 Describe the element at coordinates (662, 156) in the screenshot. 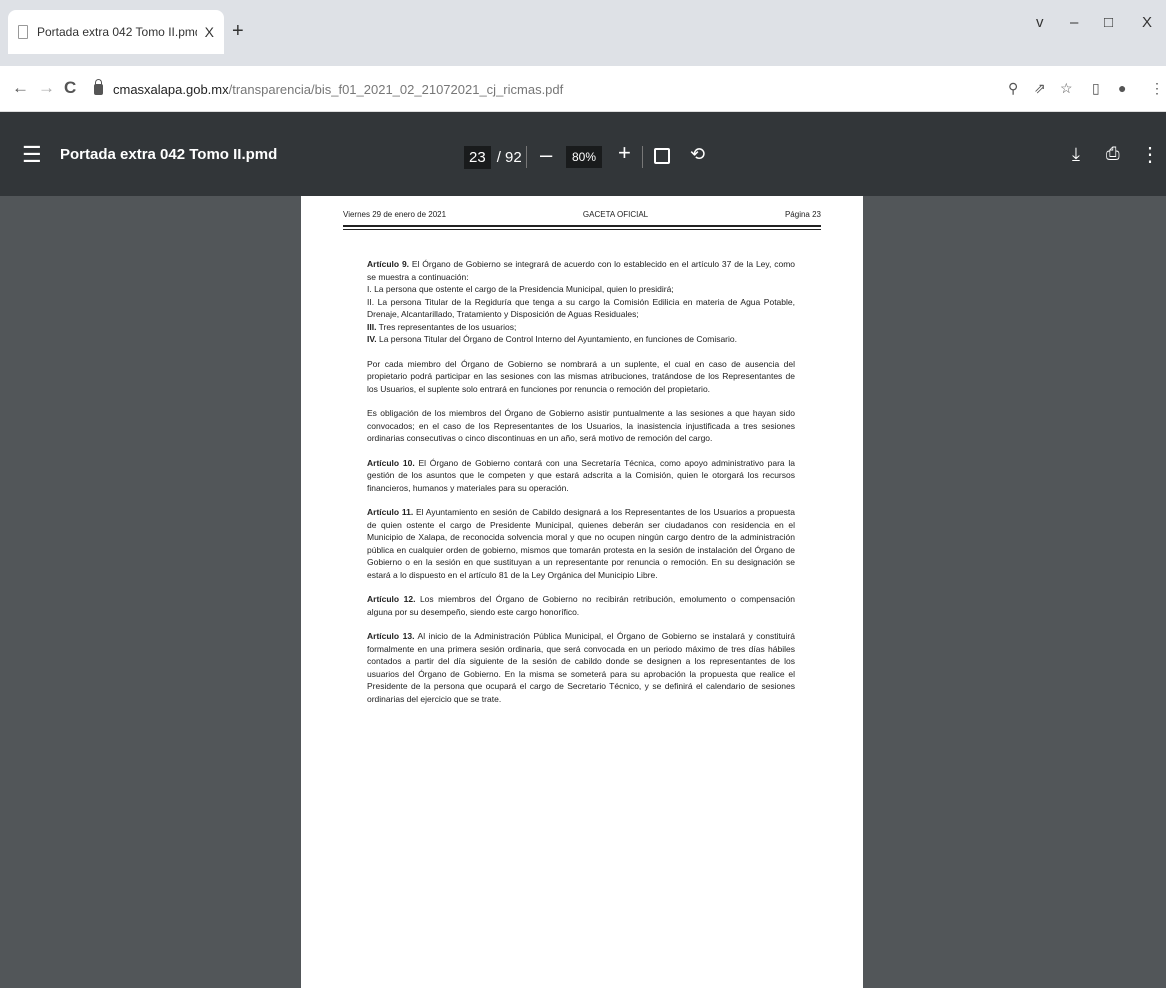

I see `fit-page-icon` at that location.